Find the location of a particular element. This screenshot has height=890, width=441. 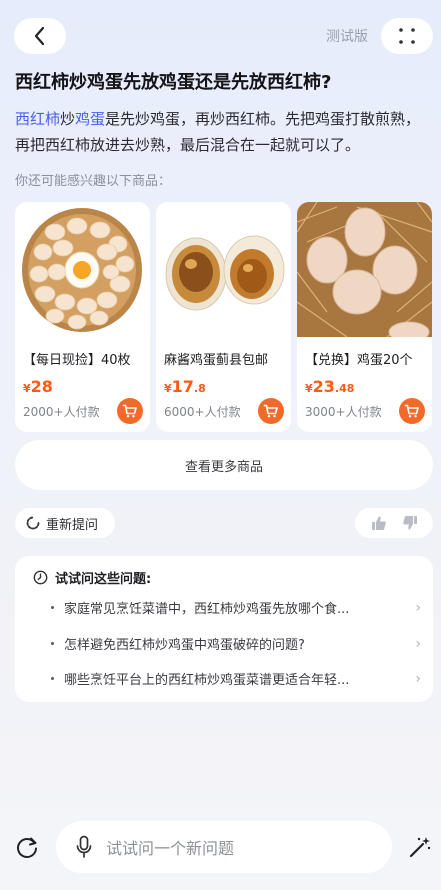

back-arrow-icon is located at coordinates (39, 36).